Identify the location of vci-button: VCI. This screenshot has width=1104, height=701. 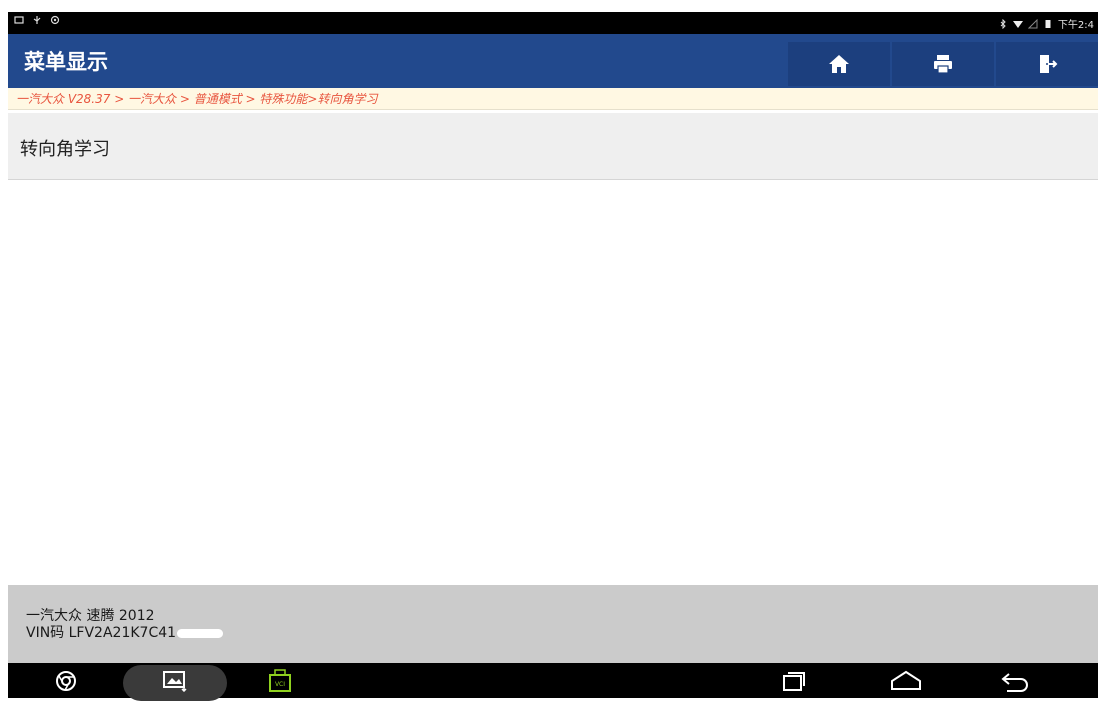
(280, 681).